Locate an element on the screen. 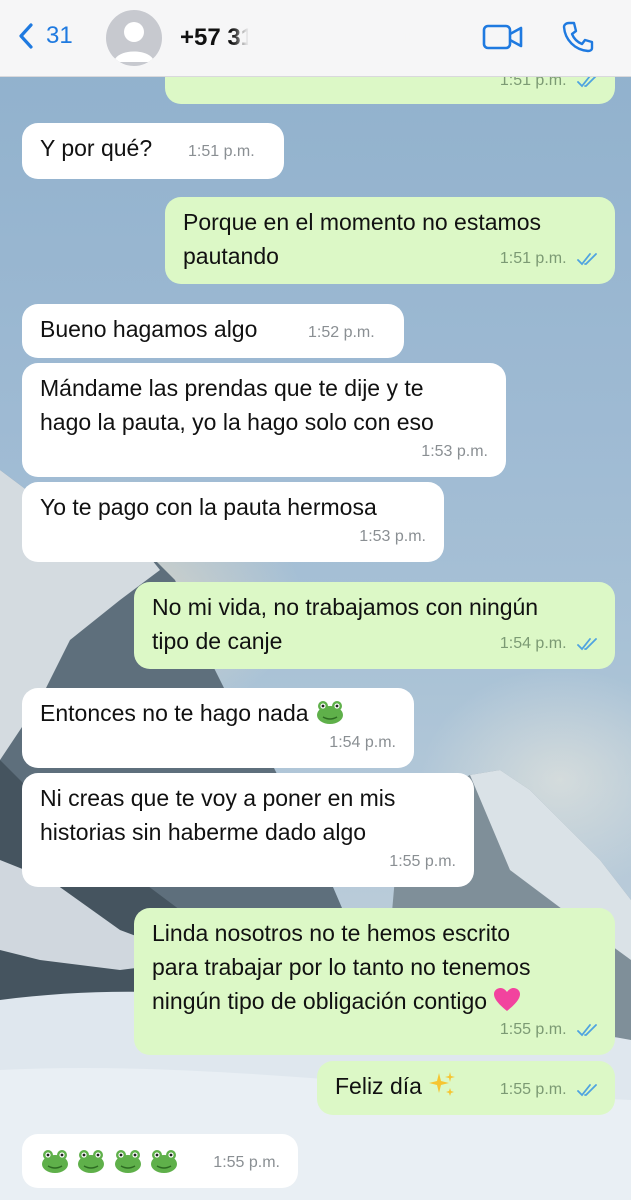  message-text: Bueno hagamos algo is located at coordinates (149, 329).